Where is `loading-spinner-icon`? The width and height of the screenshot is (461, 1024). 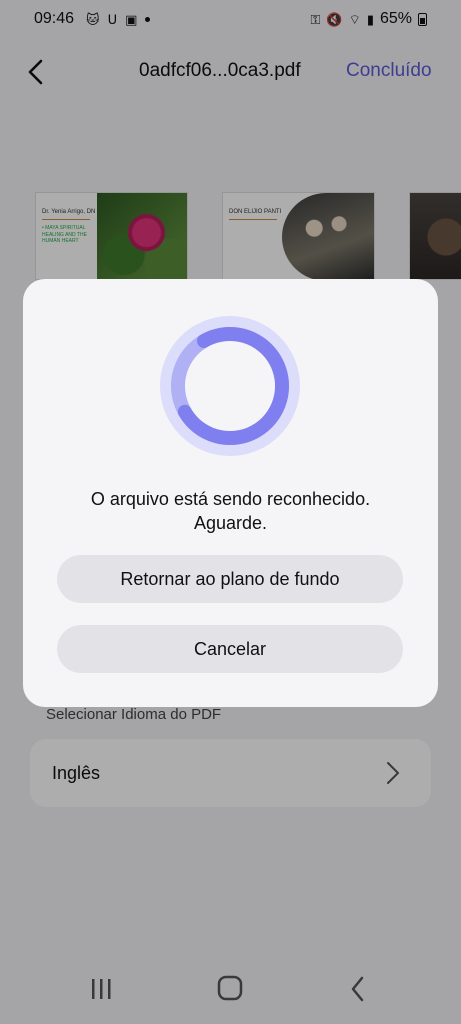
loading-spinner-icon is located at coordinates (230, 386).